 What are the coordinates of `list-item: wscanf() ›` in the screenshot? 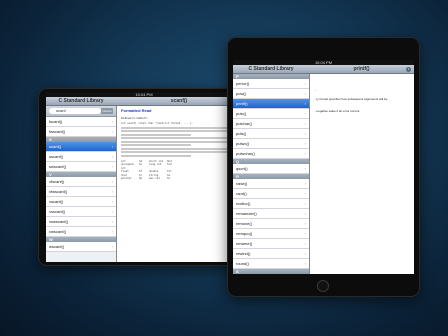 It's located at (81, 247).